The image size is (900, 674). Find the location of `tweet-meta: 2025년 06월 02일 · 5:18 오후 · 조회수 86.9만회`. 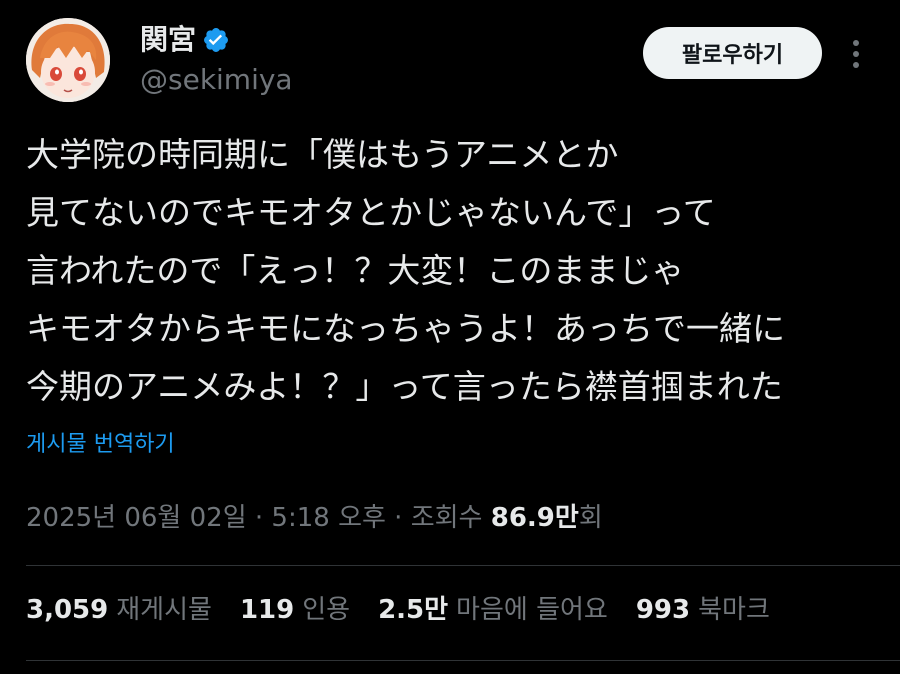

tweet-meta: 2025년 06월 02일 · 5:18 오후 · 조회수 86.9만회 is located at coordinates (314, 518).